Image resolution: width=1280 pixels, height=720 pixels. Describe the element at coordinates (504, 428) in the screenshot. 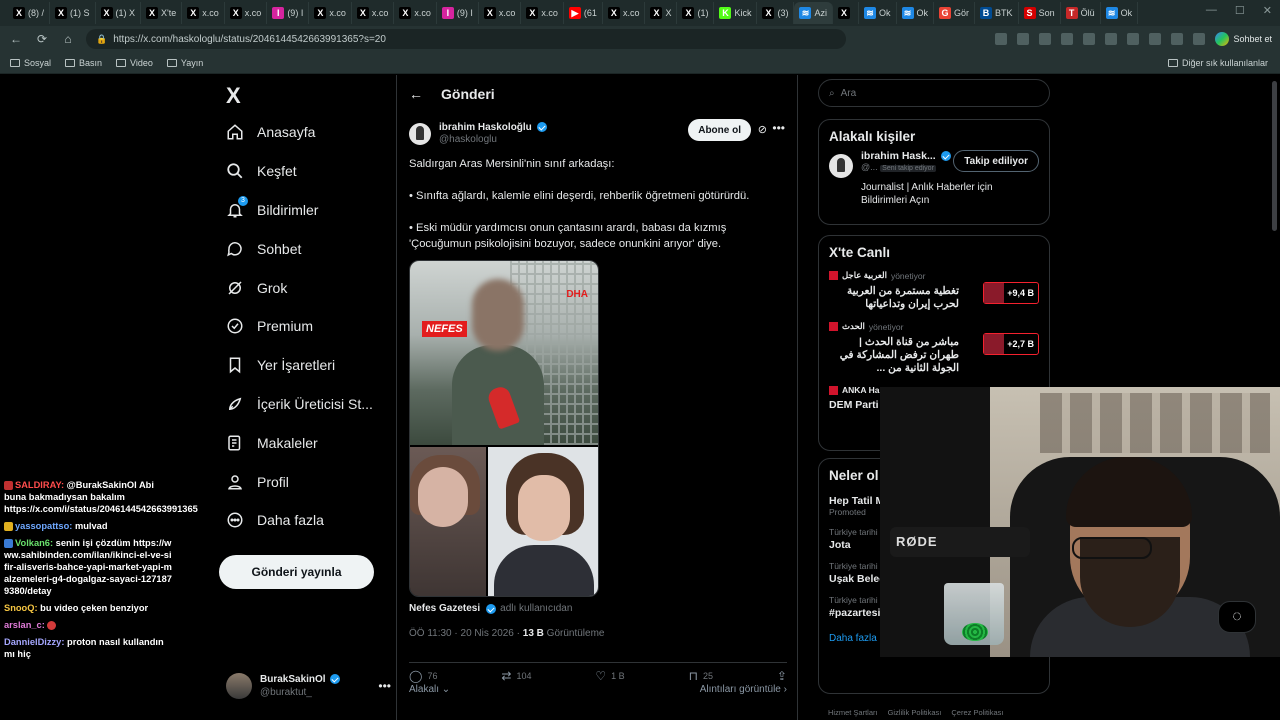

I see `post-media: NEFES DHA` at that location.